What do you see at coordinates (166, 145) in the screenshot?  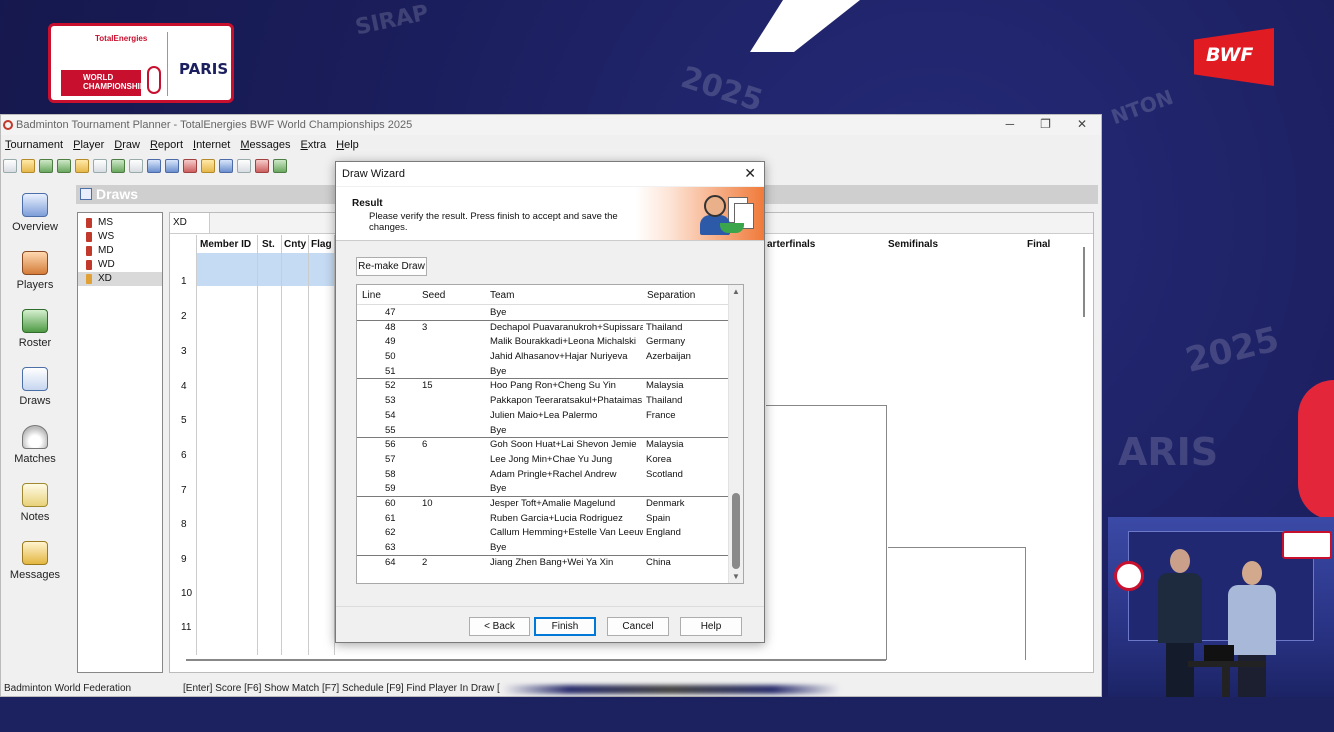 I see `menu-report: Report` at bounding box center [166, 145].